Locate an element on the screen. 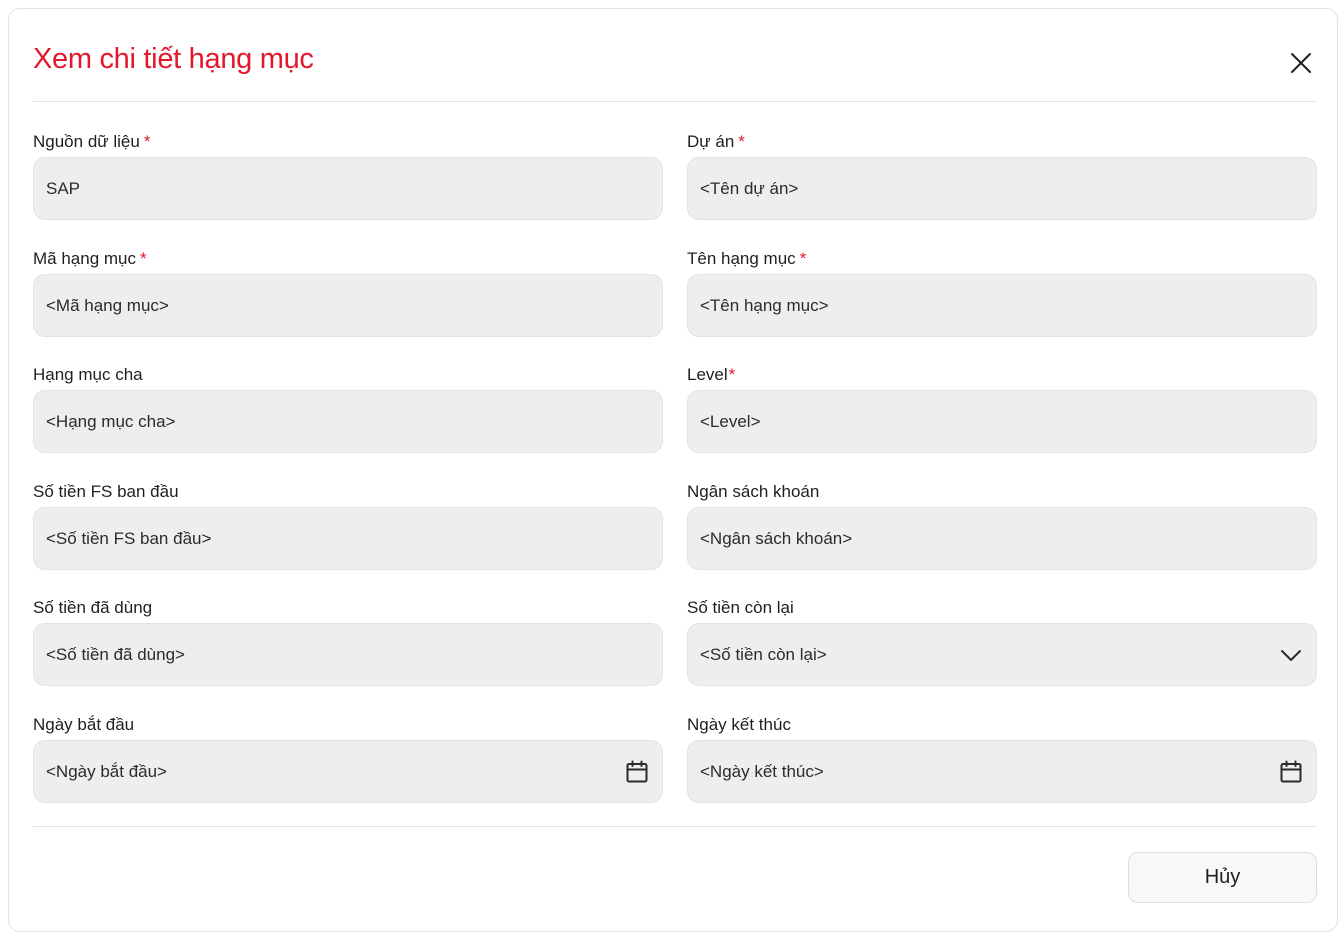 Image resolution: width=1341 pixels, height=933 pixels. name-input: <Tên hạng mục> is located at coordinates (1002, 305).